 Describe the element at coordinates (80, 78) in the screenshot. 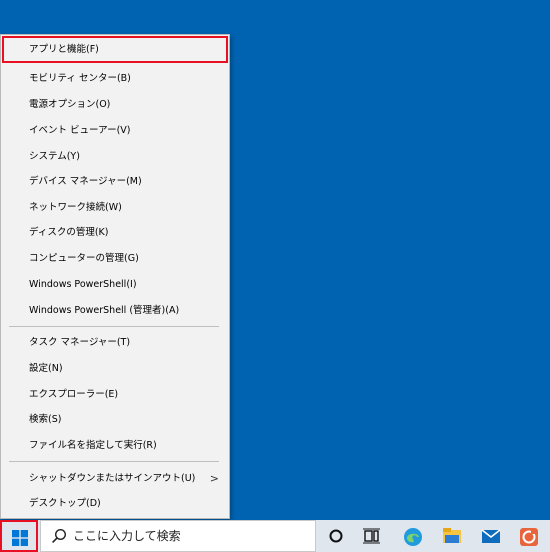

I see `menu-item-label: モビリティ センター(B)` at that location.